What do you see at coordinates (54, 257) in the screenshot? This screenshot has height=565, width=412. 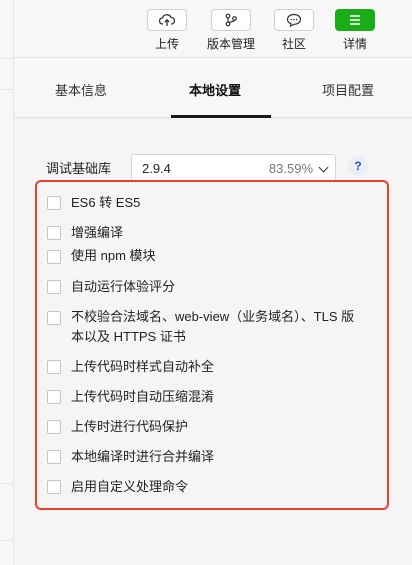 I see `npm-modules-checkbox` at bounding box center [54, 257].